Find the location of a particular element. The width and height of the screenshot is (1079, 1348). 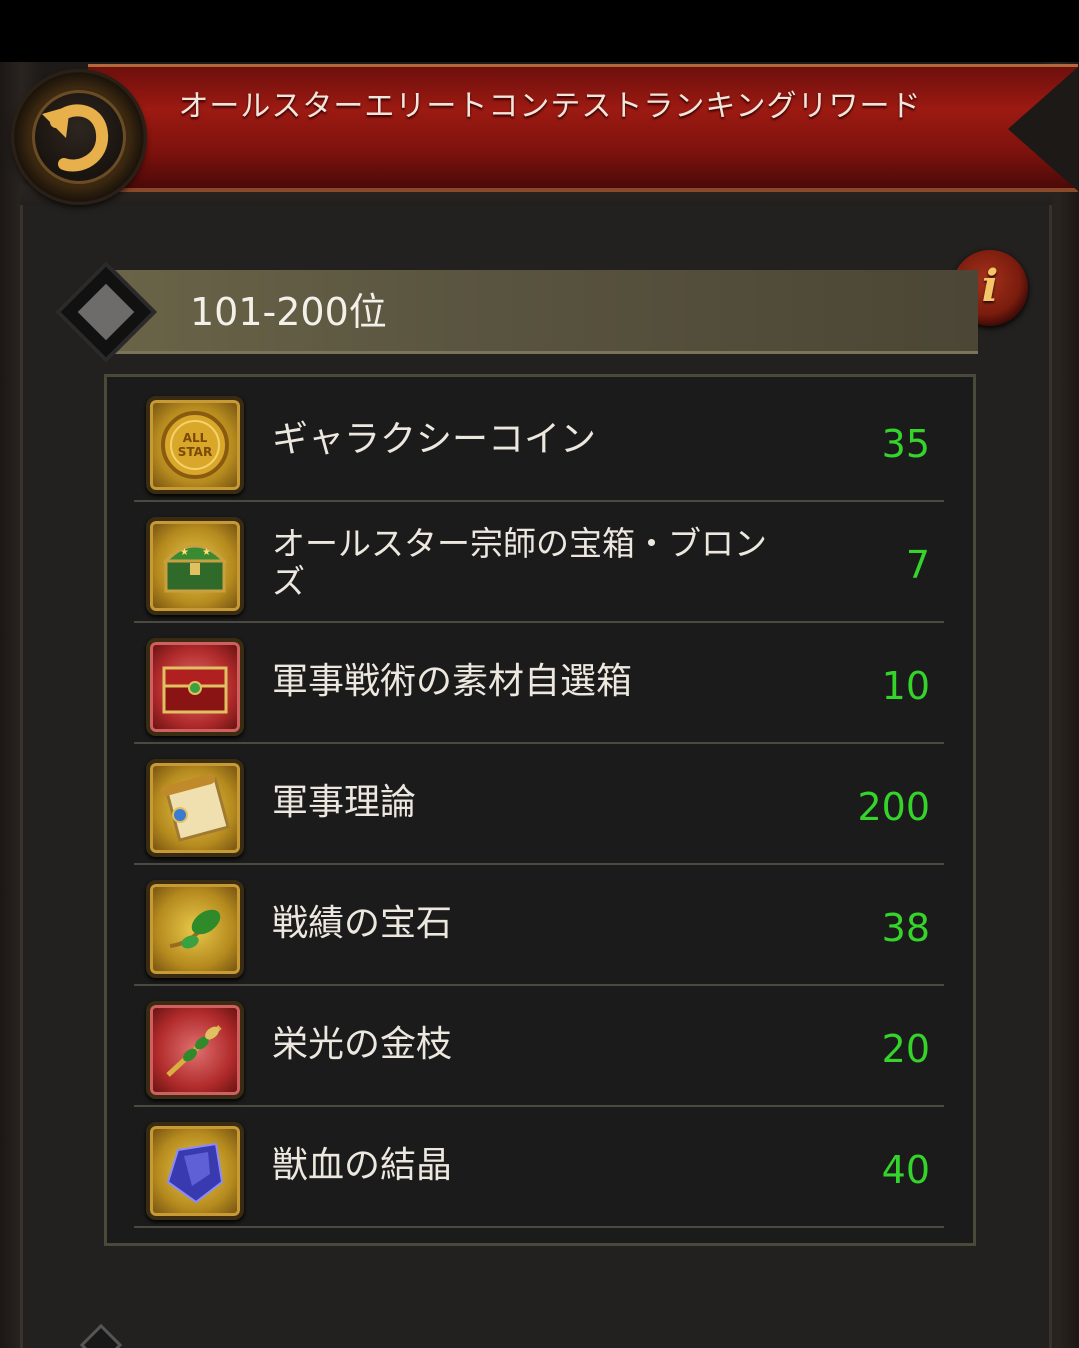

rank-range-label: 101-200位 is located at coordinates (288, 312).